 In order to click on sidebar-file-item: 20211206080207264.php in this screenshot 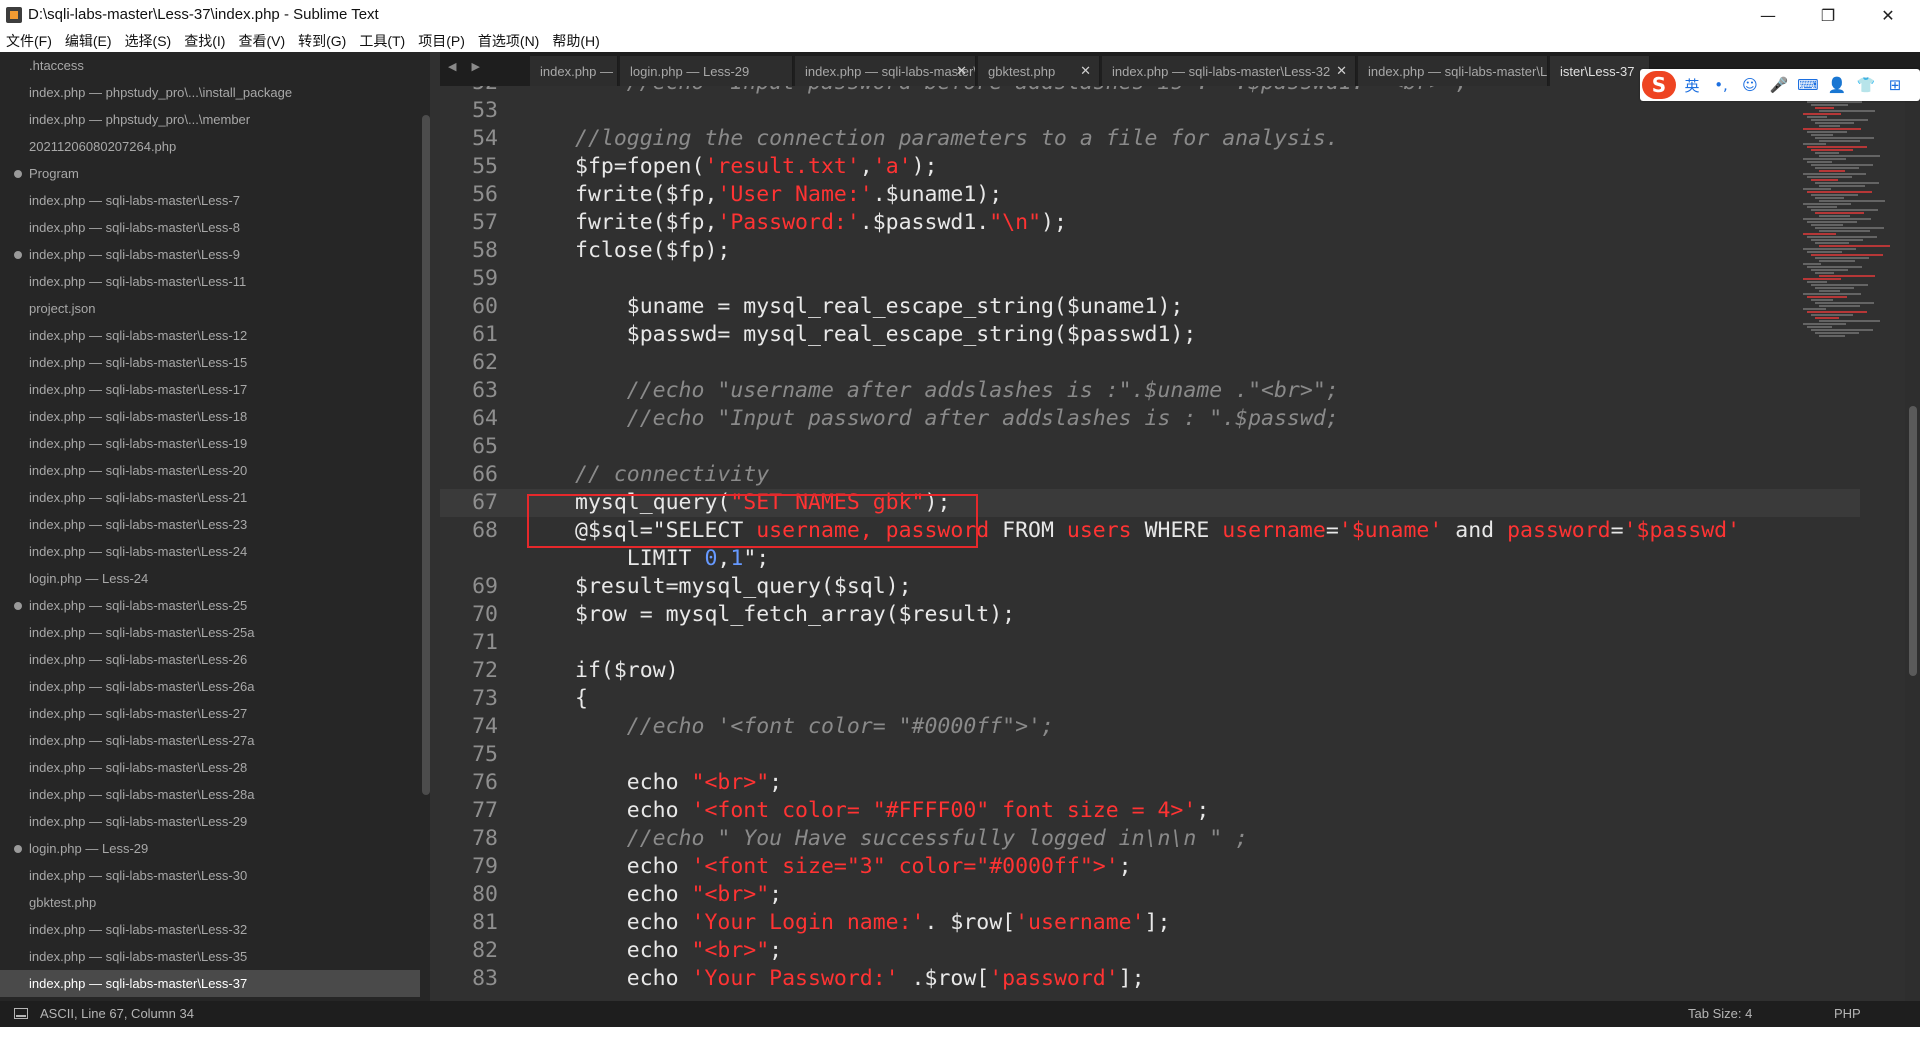, I will do `click(210, 146)`.